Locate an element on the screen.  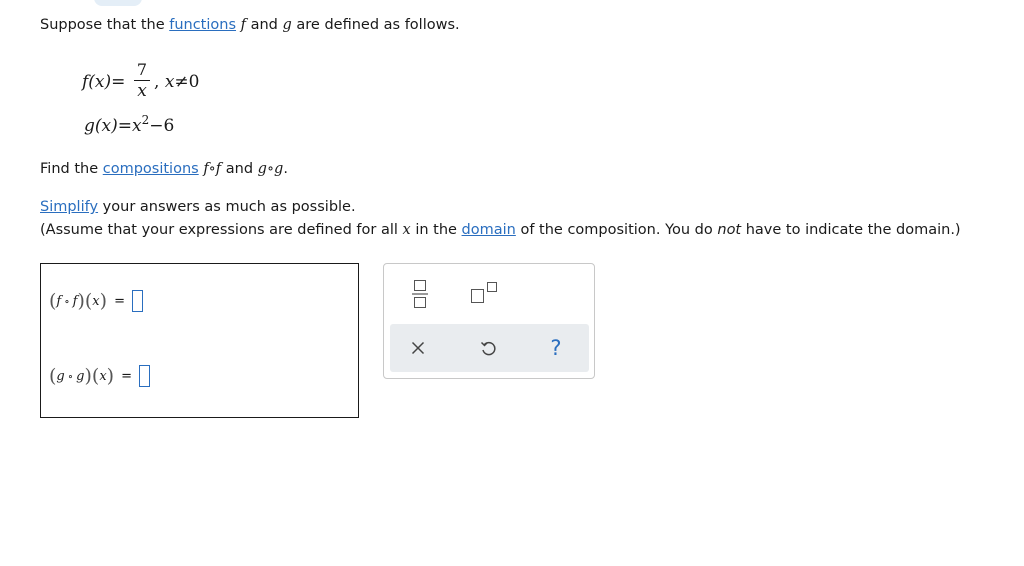
answer-row-gg: (g ∘ g)(x) = is located at coordinates (99, 376).